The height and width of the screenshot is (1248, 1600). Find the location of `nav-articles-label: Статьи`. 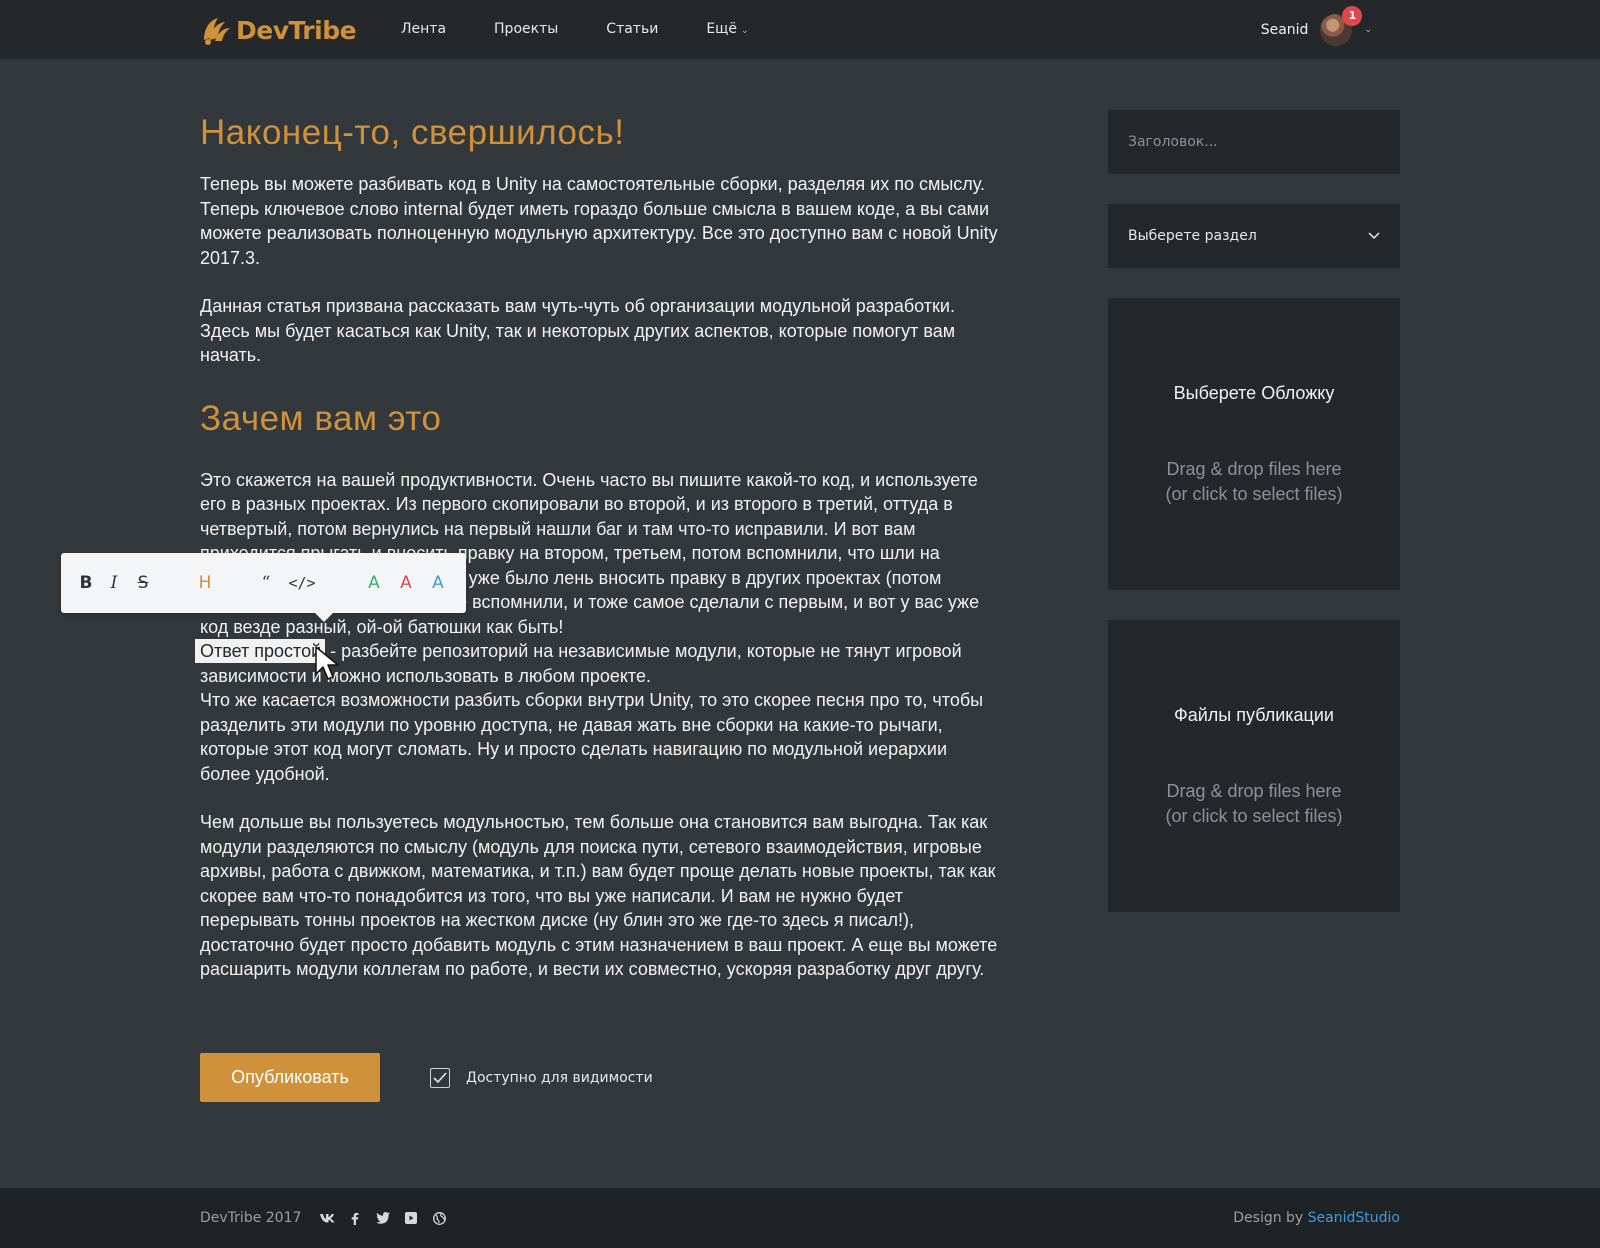

nav-articles-label: Статьи is located at coordinates (632, 29).